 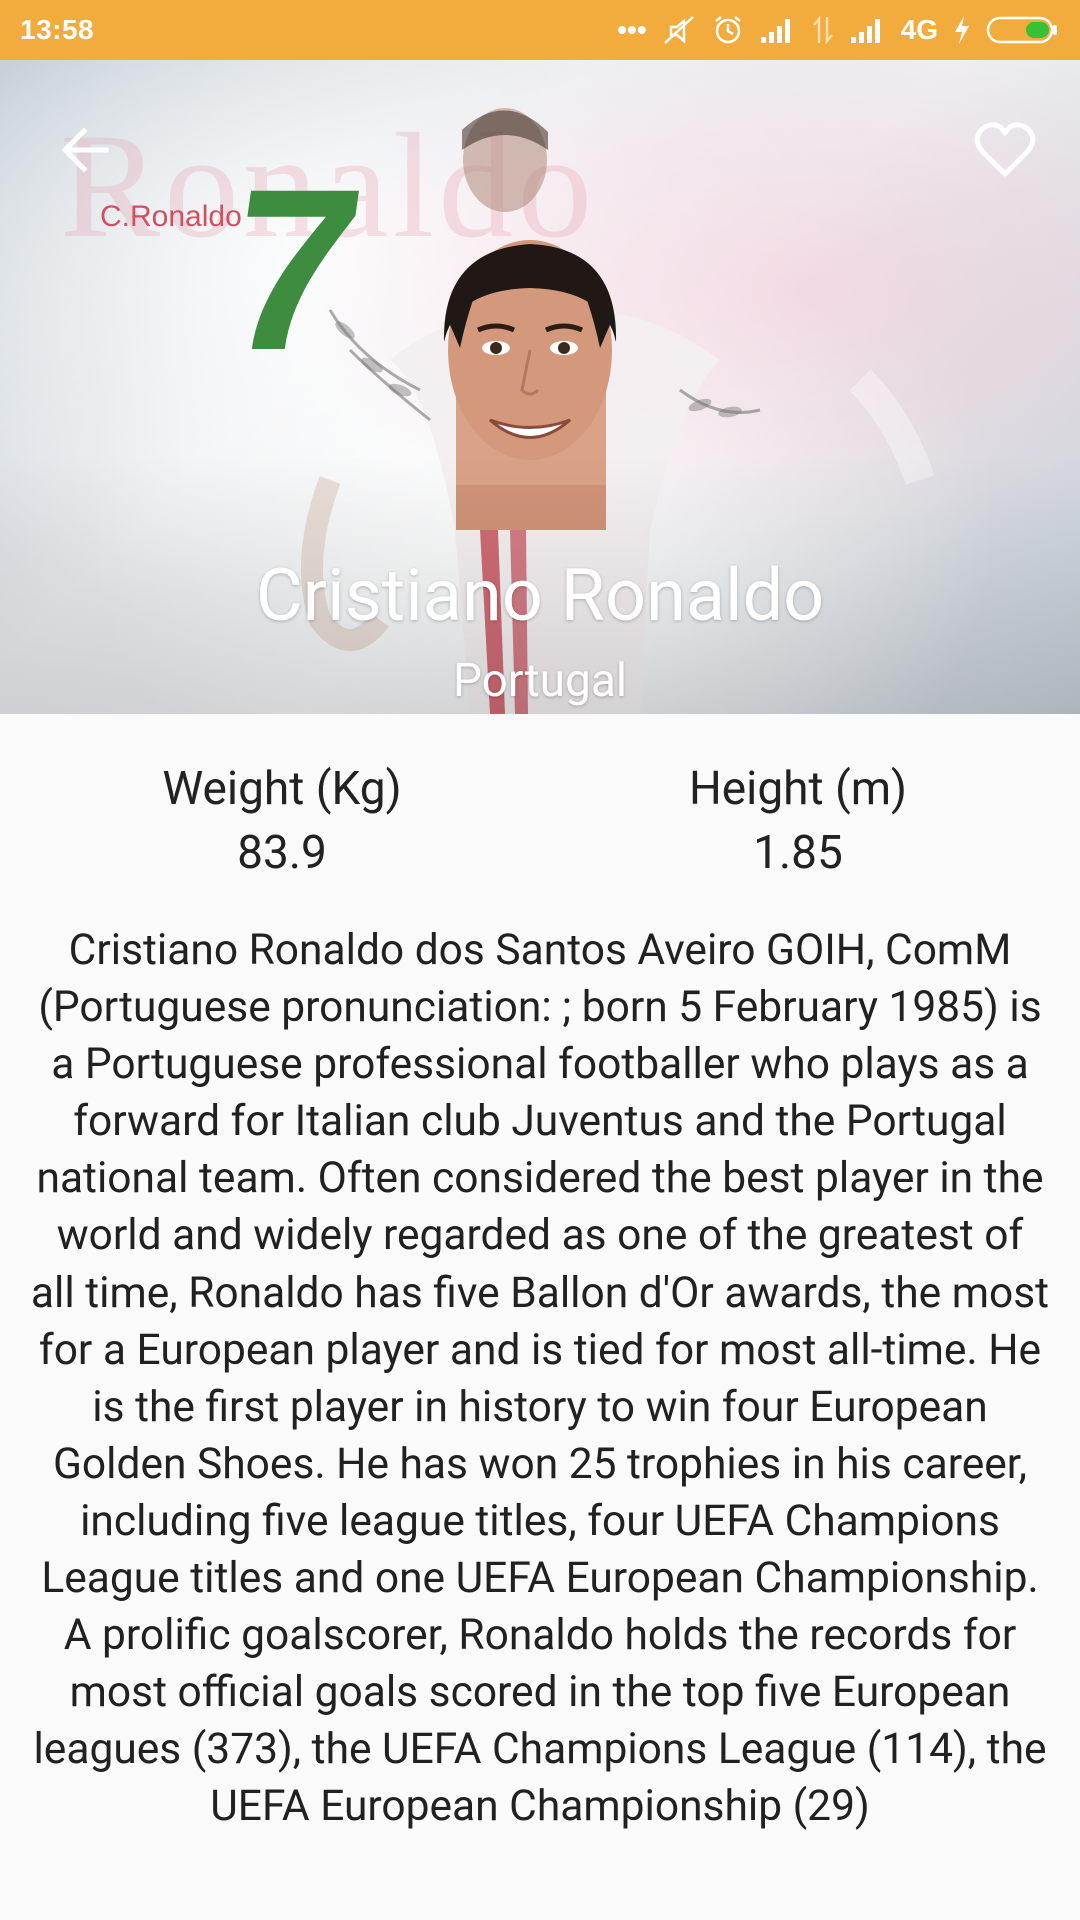 What do you see at coordinates (919, 29) in the screenshot?
I see `network-type: 4G` at bounding box center [919, 29].